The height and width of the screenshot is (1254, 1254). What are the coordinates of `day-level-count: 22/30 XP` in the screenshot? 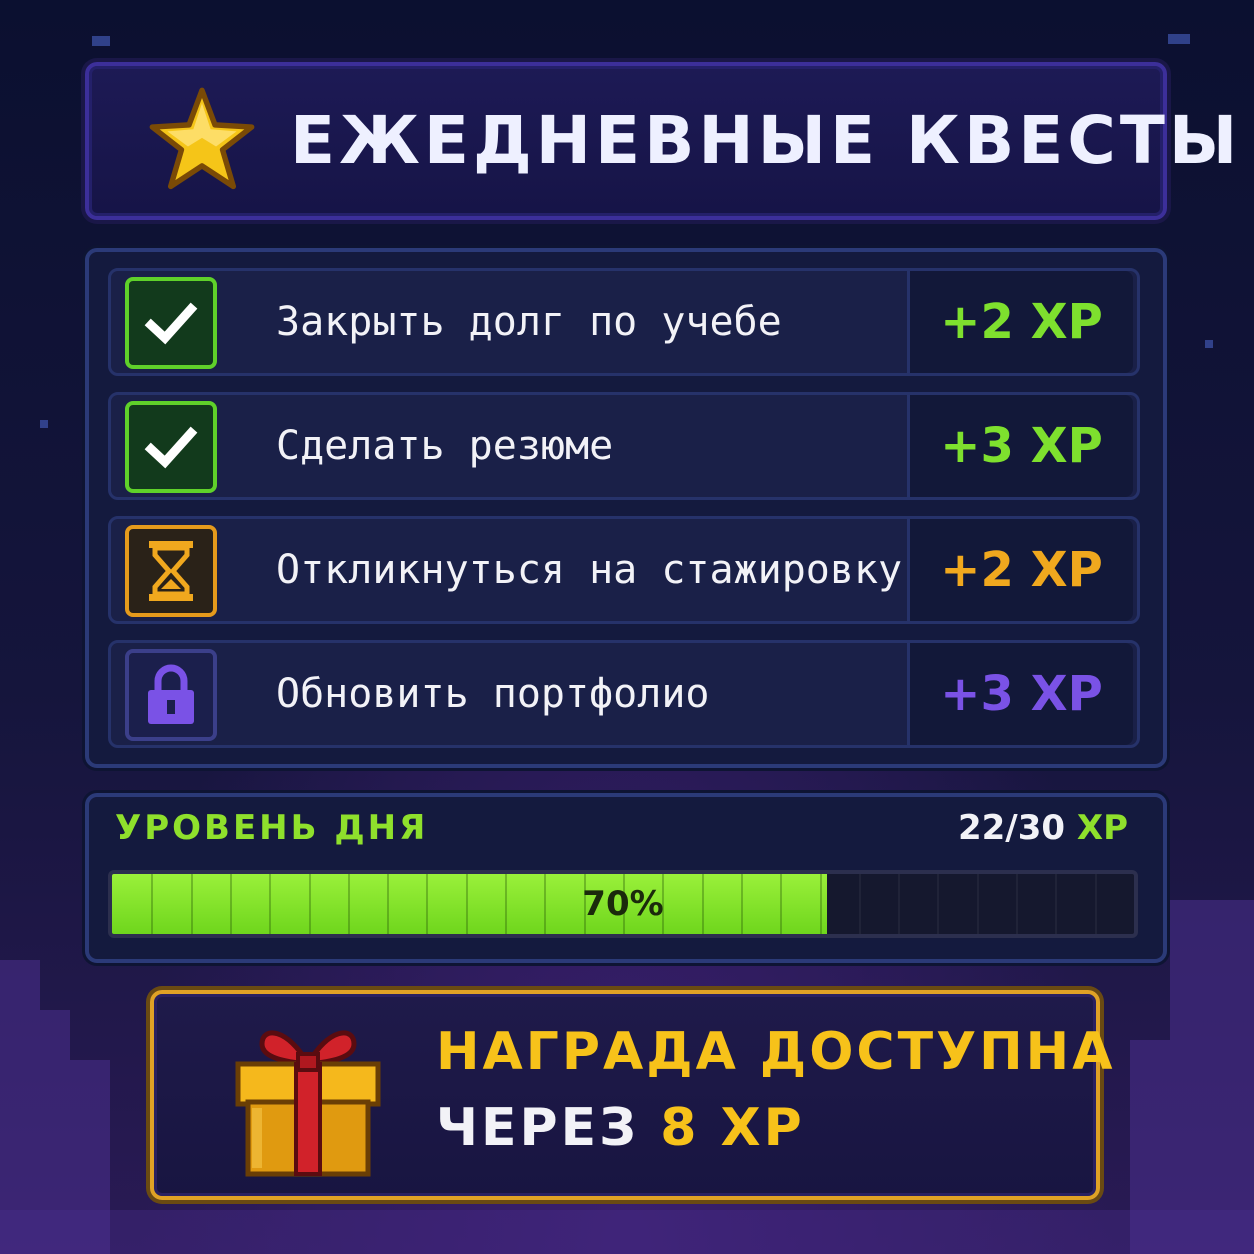 It's located at (1043, 828).